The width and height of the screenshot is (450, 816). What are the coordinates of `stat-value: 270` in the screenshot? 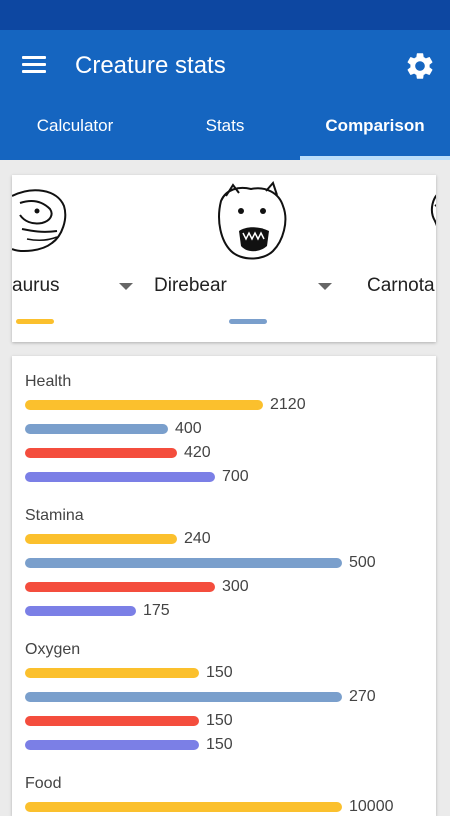 It's located at (362, 696).